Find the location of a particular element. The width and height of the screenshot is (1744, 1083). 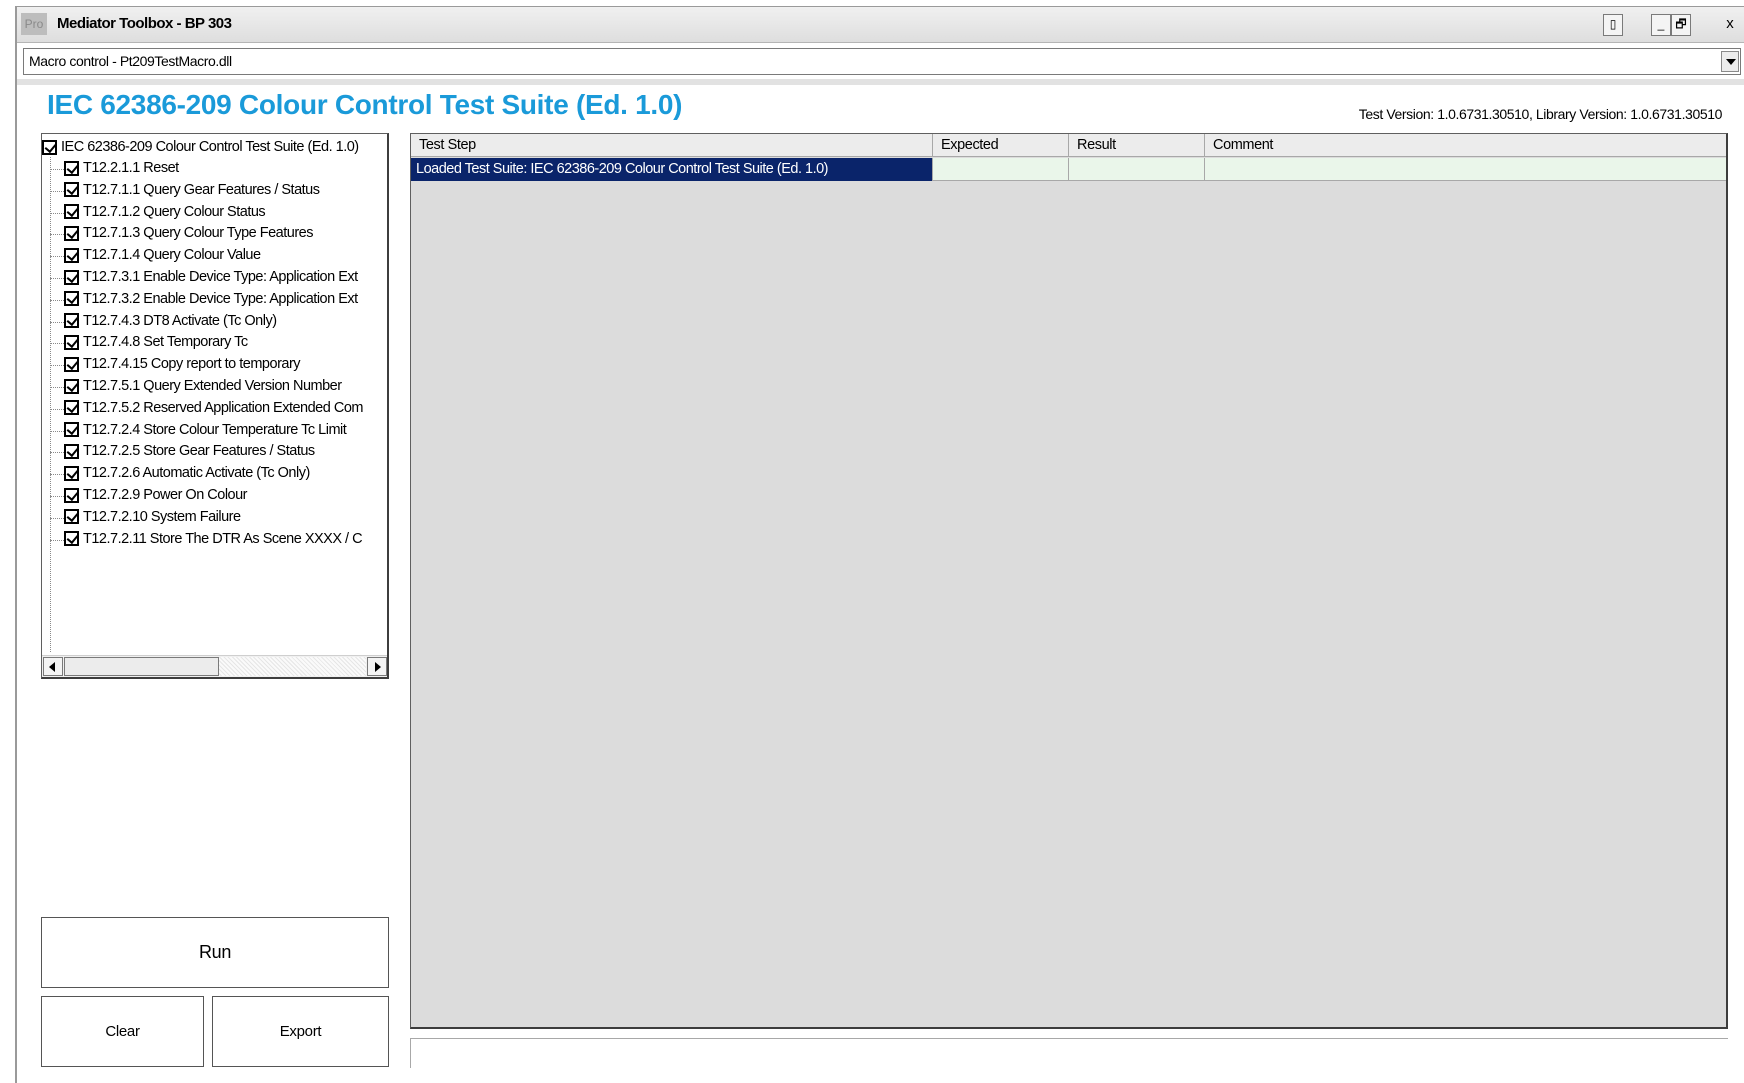

scroll-right-arrow-icon is located at coordinates (377, 666).